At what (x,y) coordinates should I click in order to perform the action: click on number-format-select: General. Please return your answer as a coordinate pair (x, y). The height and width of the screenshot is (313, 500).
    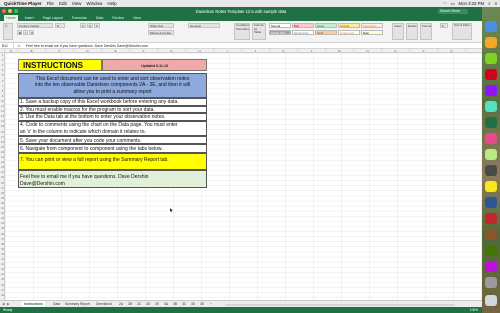
    Looking at the image, I should click on (204, 25).